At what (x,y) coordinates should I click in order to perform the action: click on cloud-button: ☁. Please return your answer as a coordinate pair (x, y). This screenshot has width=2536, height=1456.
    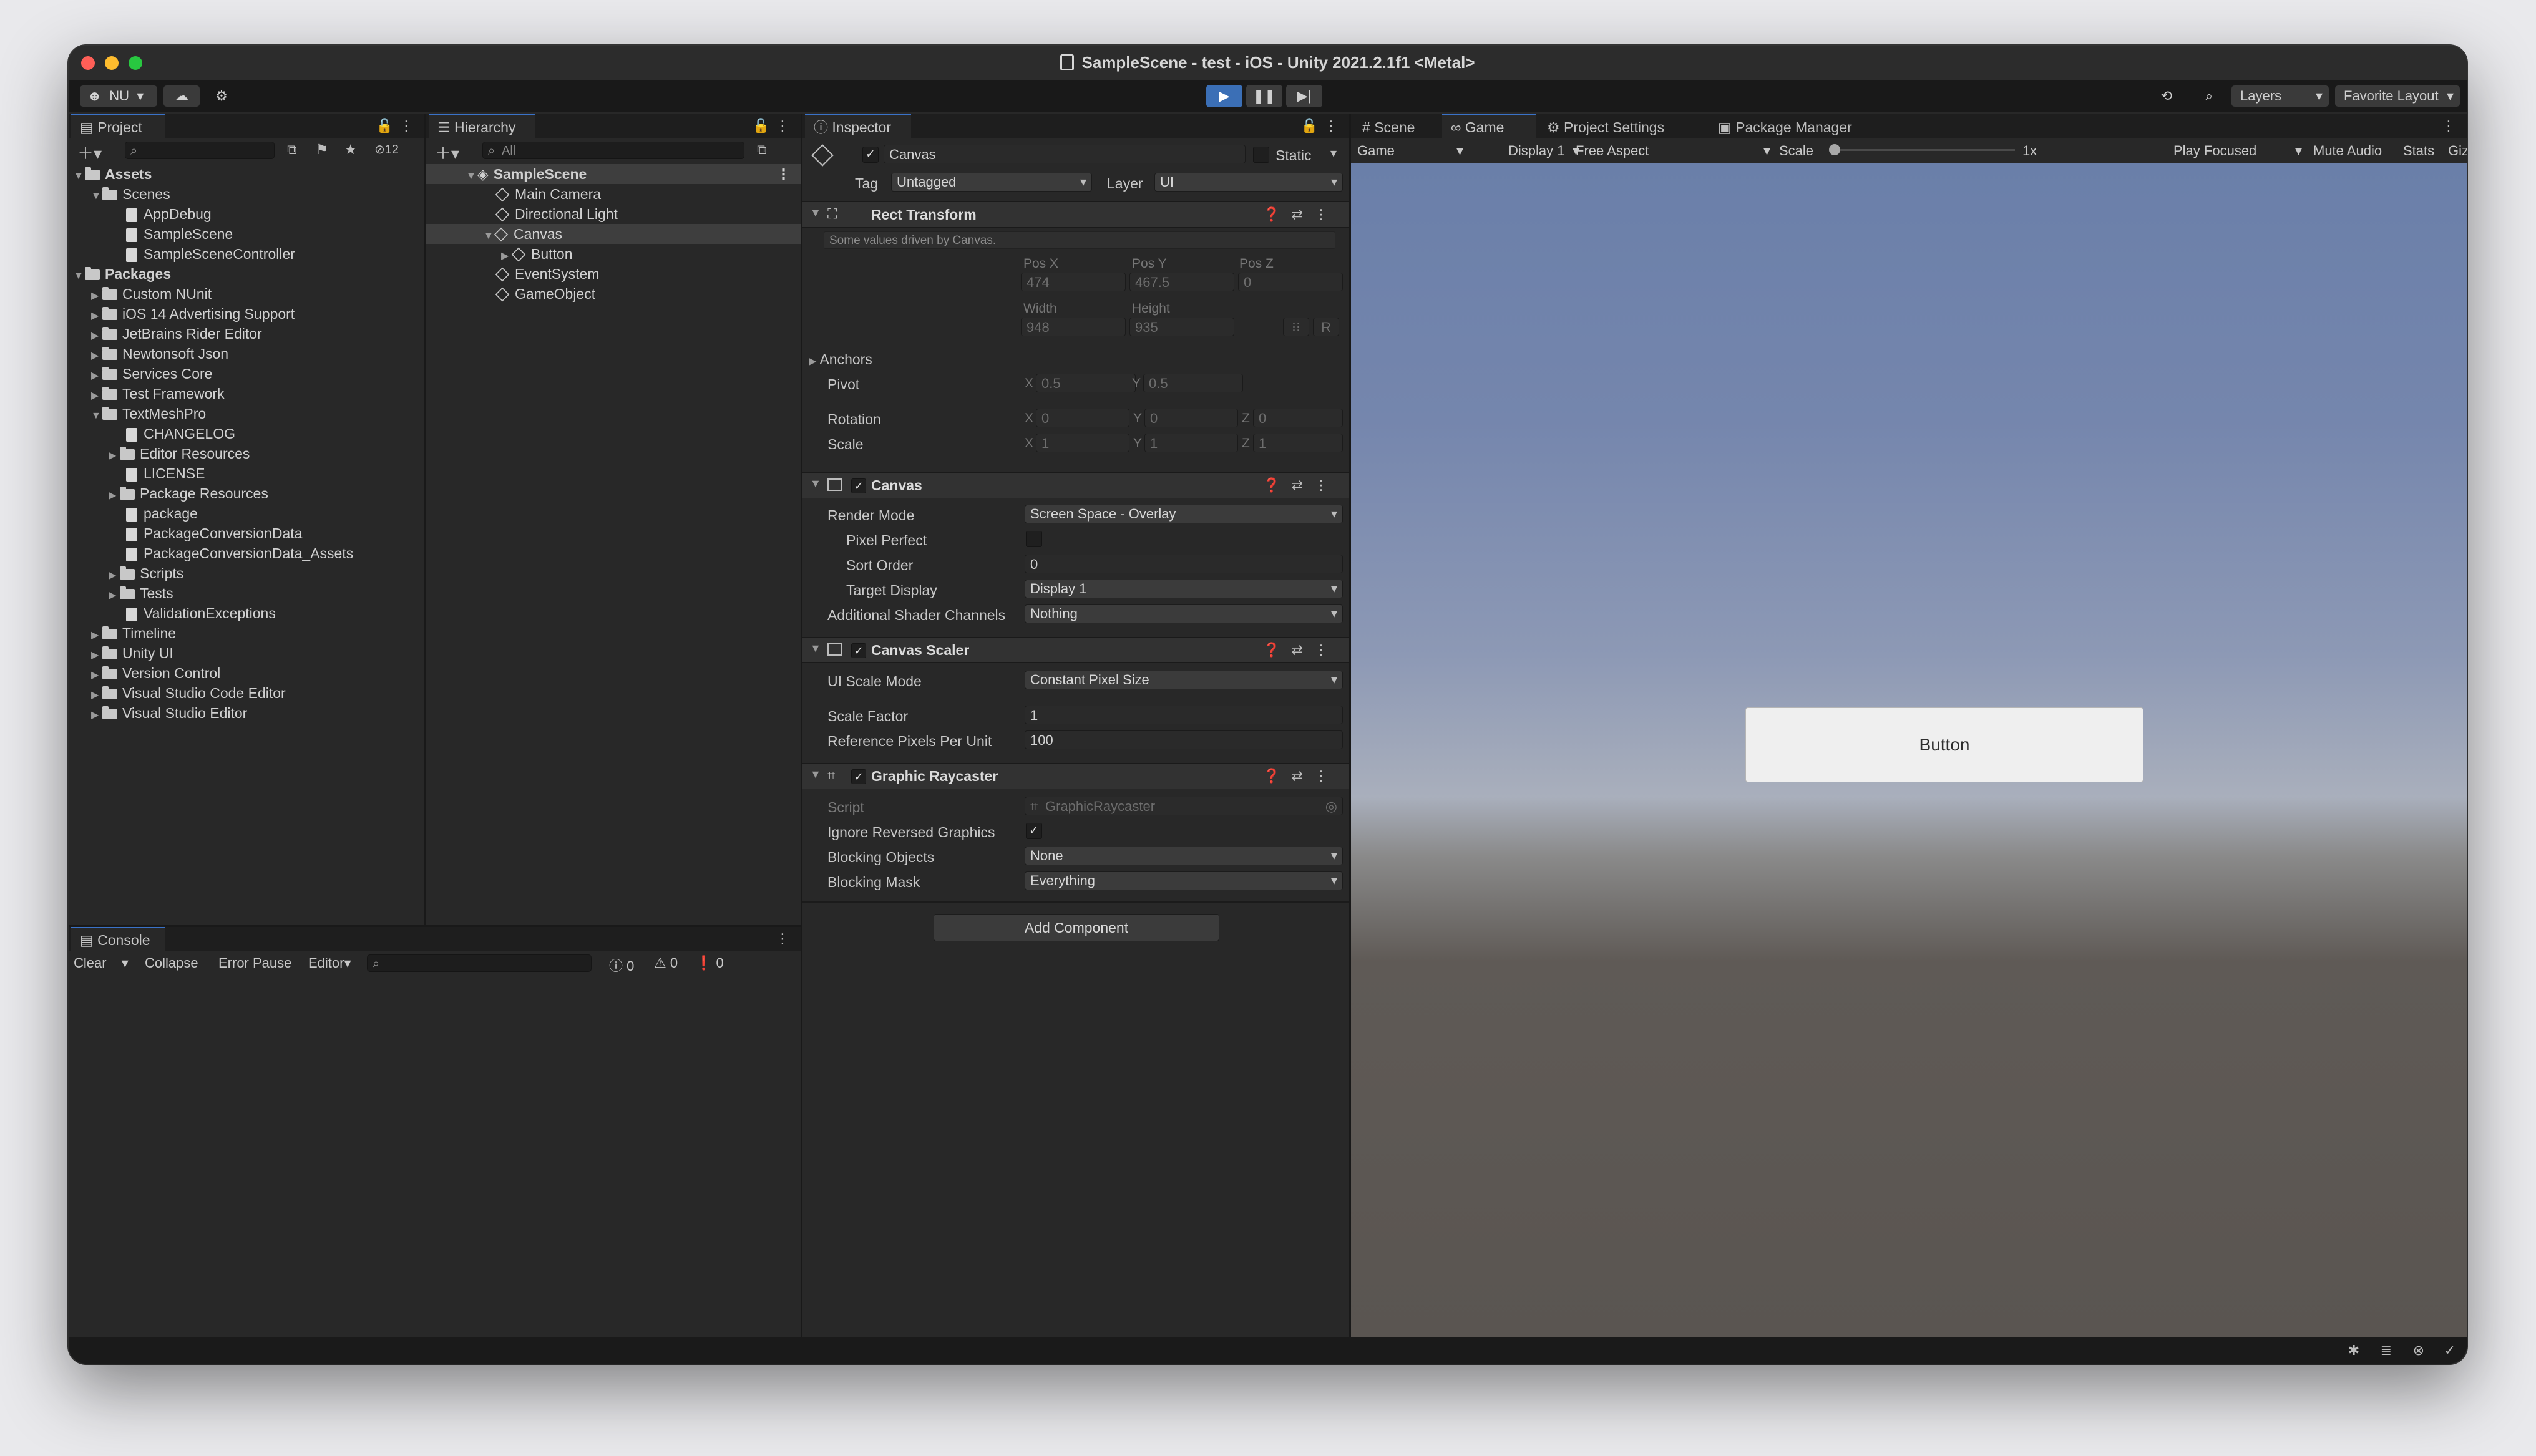
    Looking at the image, I should click on (181, 96).